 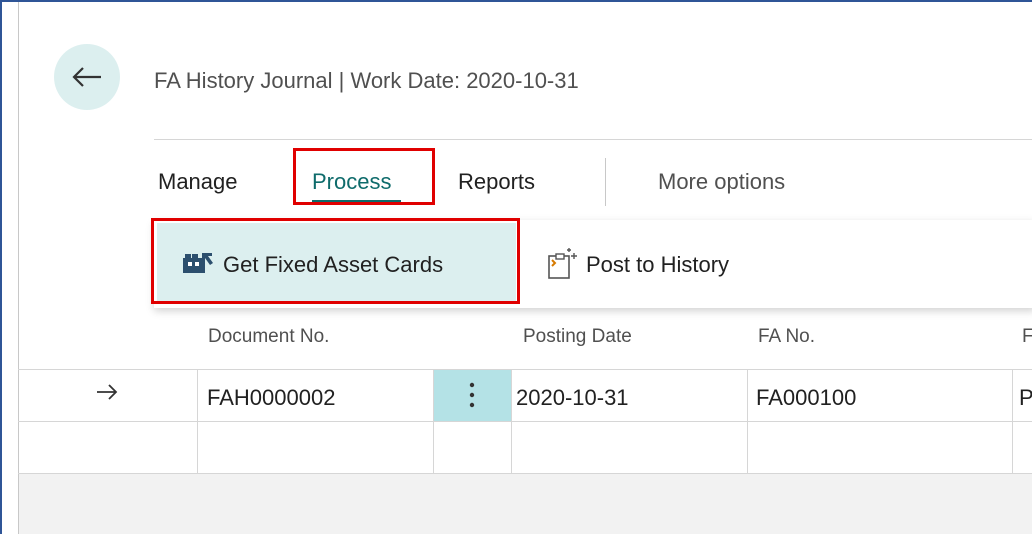 I want to click on column-header-truncated: F, so click(x=1027, y=337).